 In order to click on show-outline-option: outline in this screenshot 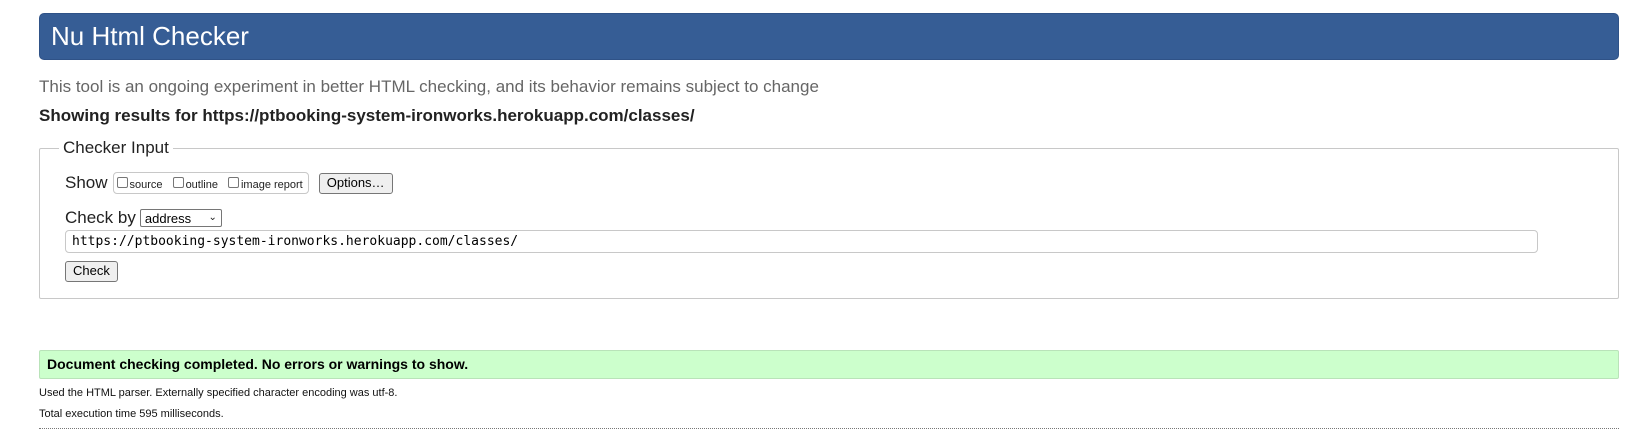, I will do `click(195, 183)`.